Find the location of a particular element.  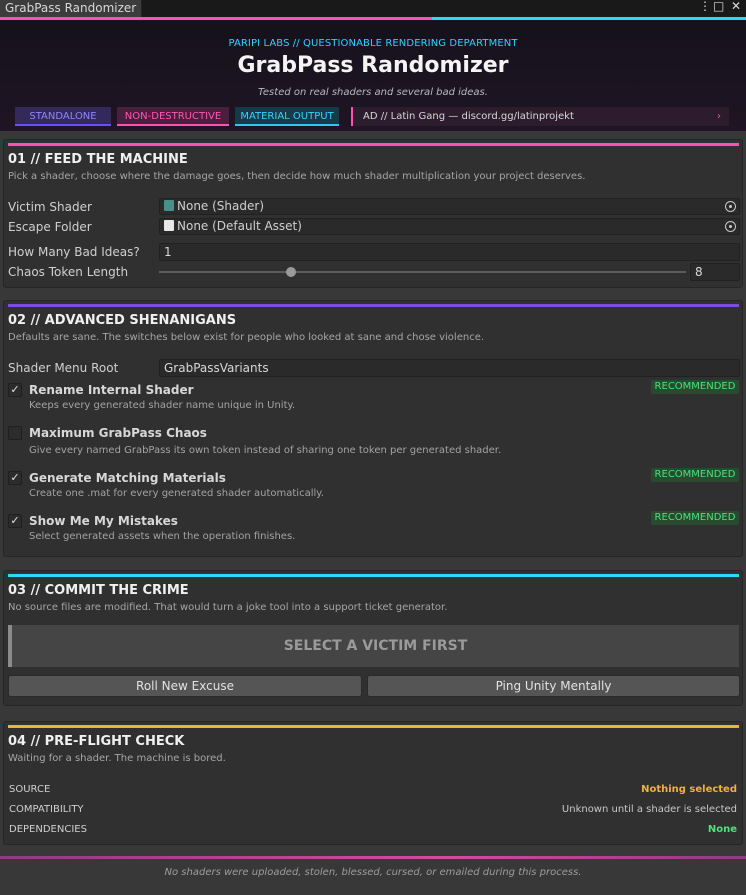

compatibility-label: COMPATIBILITY is located at coordinates (46, 809).